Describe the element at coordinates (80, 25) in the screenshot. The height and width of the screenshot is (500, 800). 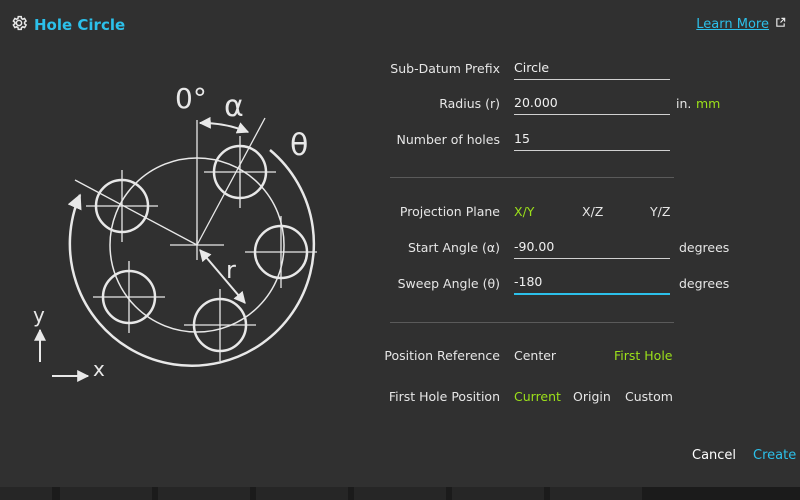
I see `dialog-title: Hole Circle` at that location.